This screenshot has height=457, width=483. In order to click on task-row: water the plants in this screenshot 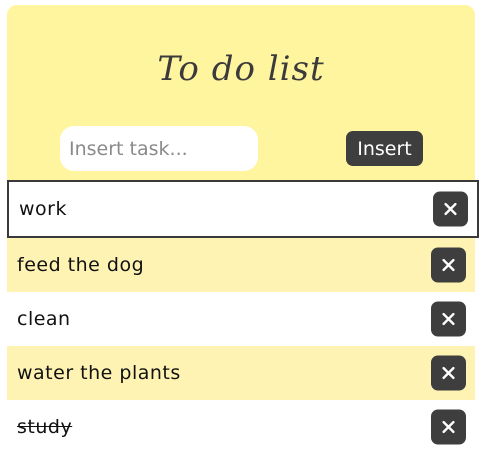, I will do `click(241, 373)`.